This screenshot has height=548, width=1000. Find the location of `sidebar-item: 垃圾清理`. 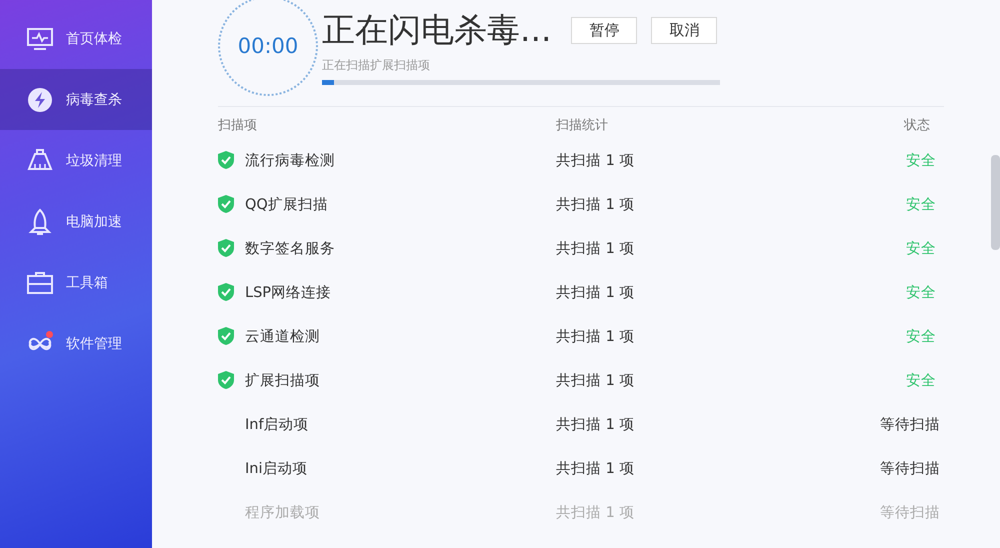

sidebar-item: 垃圾清理 is located at coordinates (76, 160).